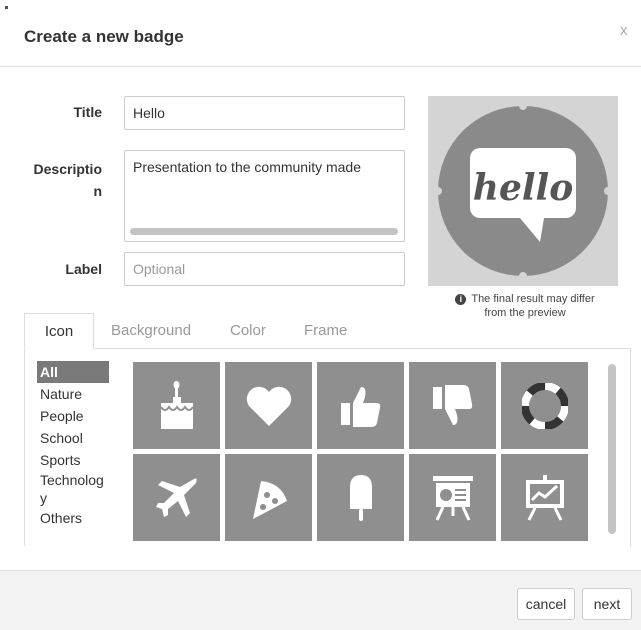 The width and height of the screenshot is (641, 630). What do you see at coordinates (73, 372) in the screenshot?
I see `category-all: All` at bounding box center [73, 372].